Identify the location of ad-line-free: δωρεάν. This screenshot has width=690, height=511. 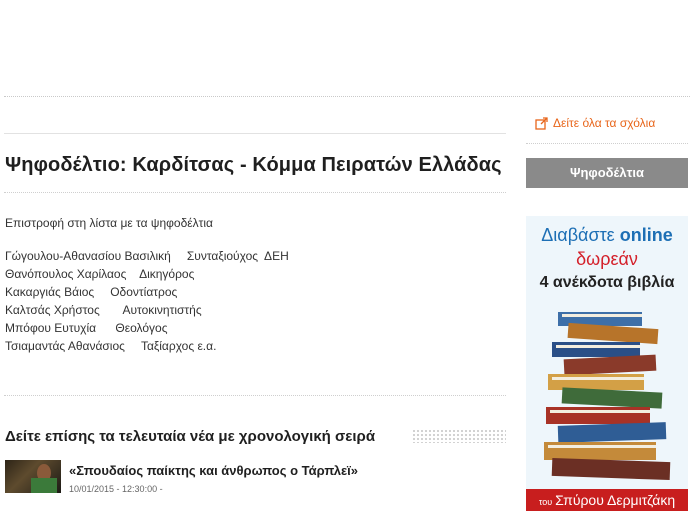
(607, 259).